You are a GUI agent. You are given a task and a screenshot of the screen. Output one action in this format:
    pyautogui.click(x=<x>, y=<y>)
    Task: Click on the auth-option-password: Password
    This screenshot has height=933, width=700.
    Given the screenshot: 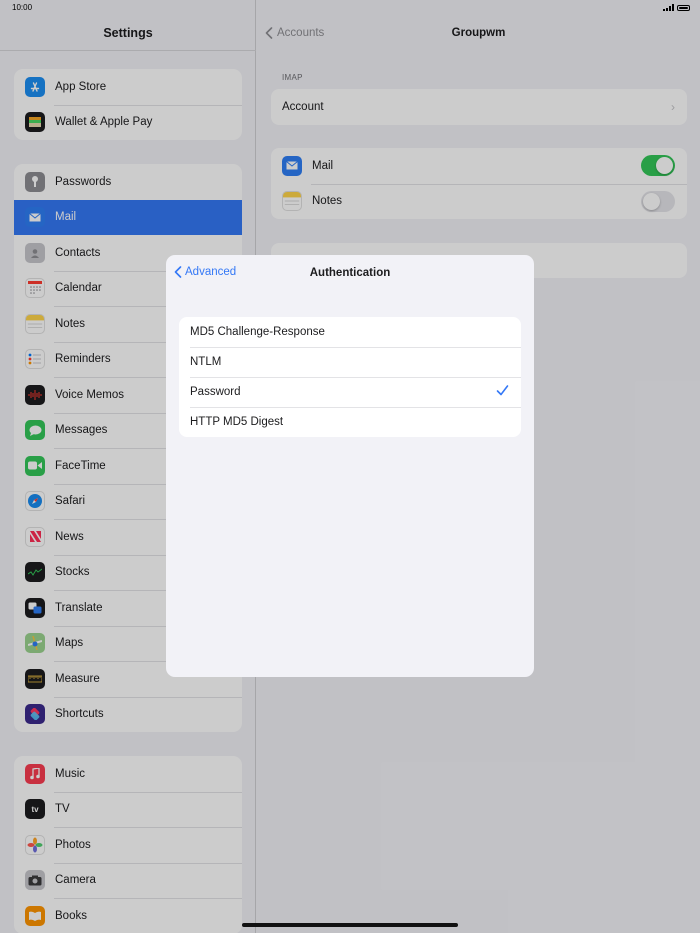 What is the action you would take?
    pyautogui.click(x=350, y=392)
    